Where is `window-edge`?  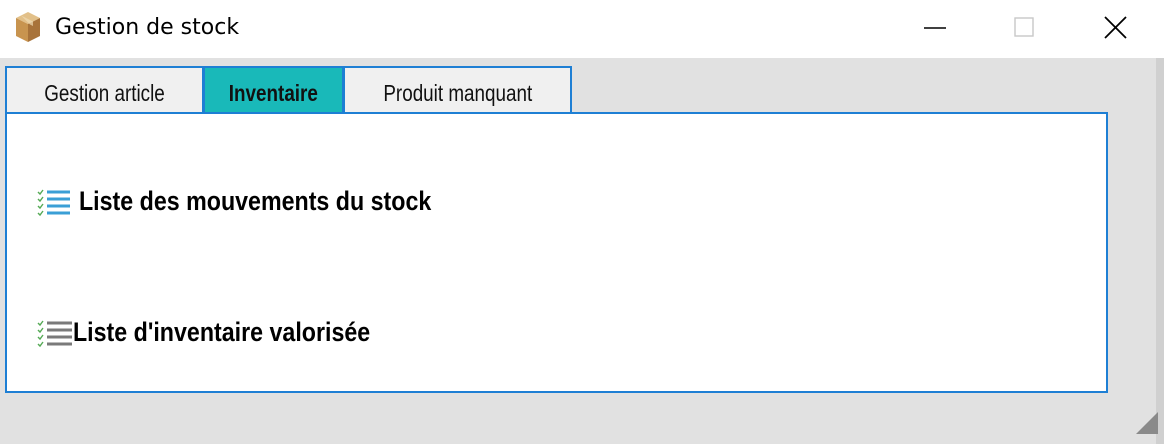 window-edge is located at coordinates (1160, 251).